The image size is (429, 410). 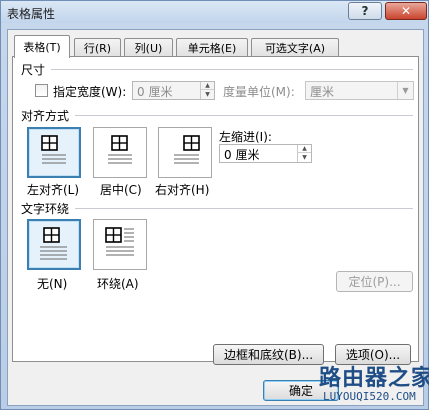 What do you see at coordinates (406, 11) in the screenshot?
I see `close-button: ✕` at bounding box center [406, 11].